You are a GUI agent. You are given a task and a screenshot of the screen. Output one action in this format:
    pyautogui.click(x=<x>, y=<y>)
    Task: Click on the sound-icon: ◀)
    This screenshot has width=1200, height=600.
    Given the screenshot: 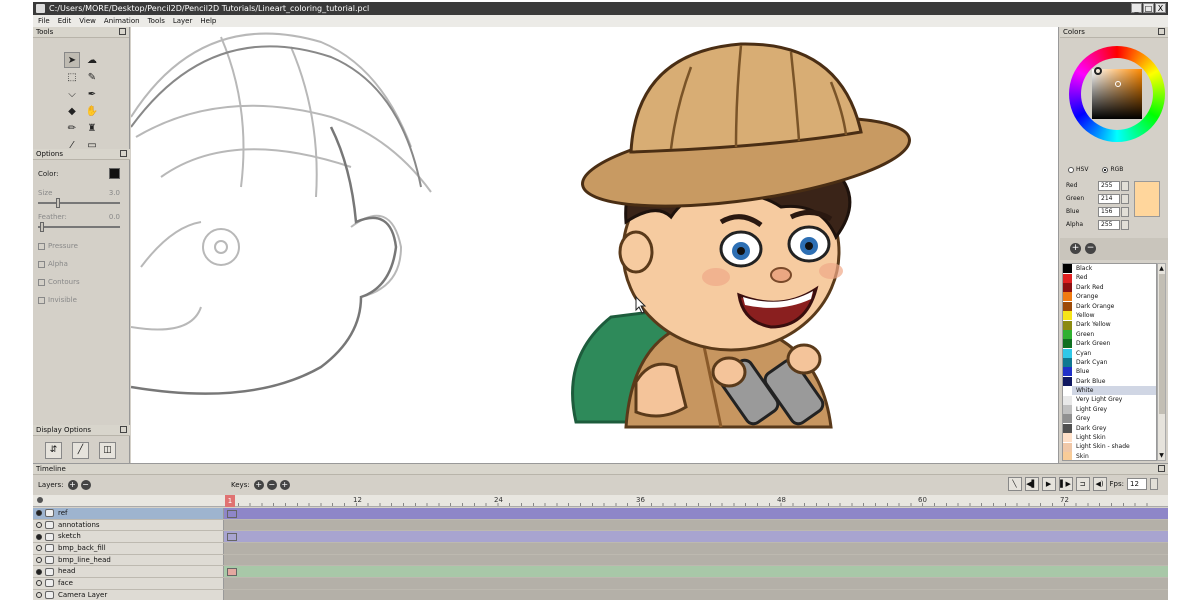 What is the action you would take?
    pyautogui.click(x=1099, y=484)
    